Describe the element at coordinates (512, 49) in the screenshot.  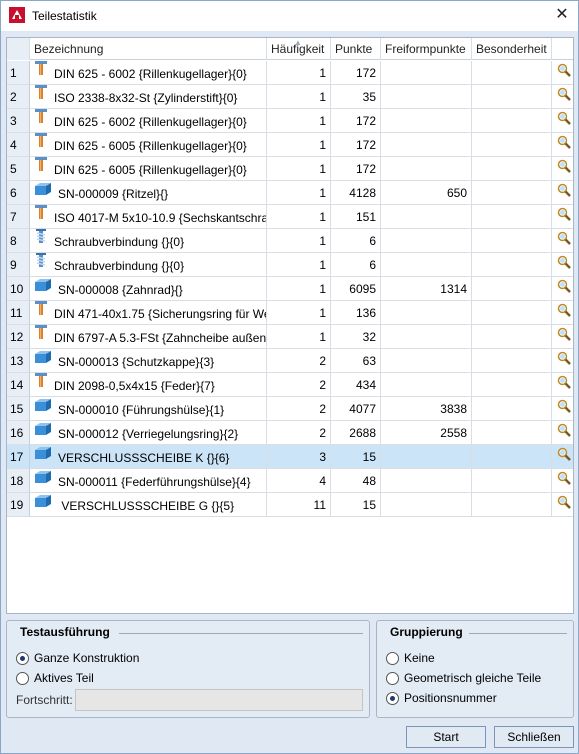
I see `column-header-special: Besonderheit` at that location.